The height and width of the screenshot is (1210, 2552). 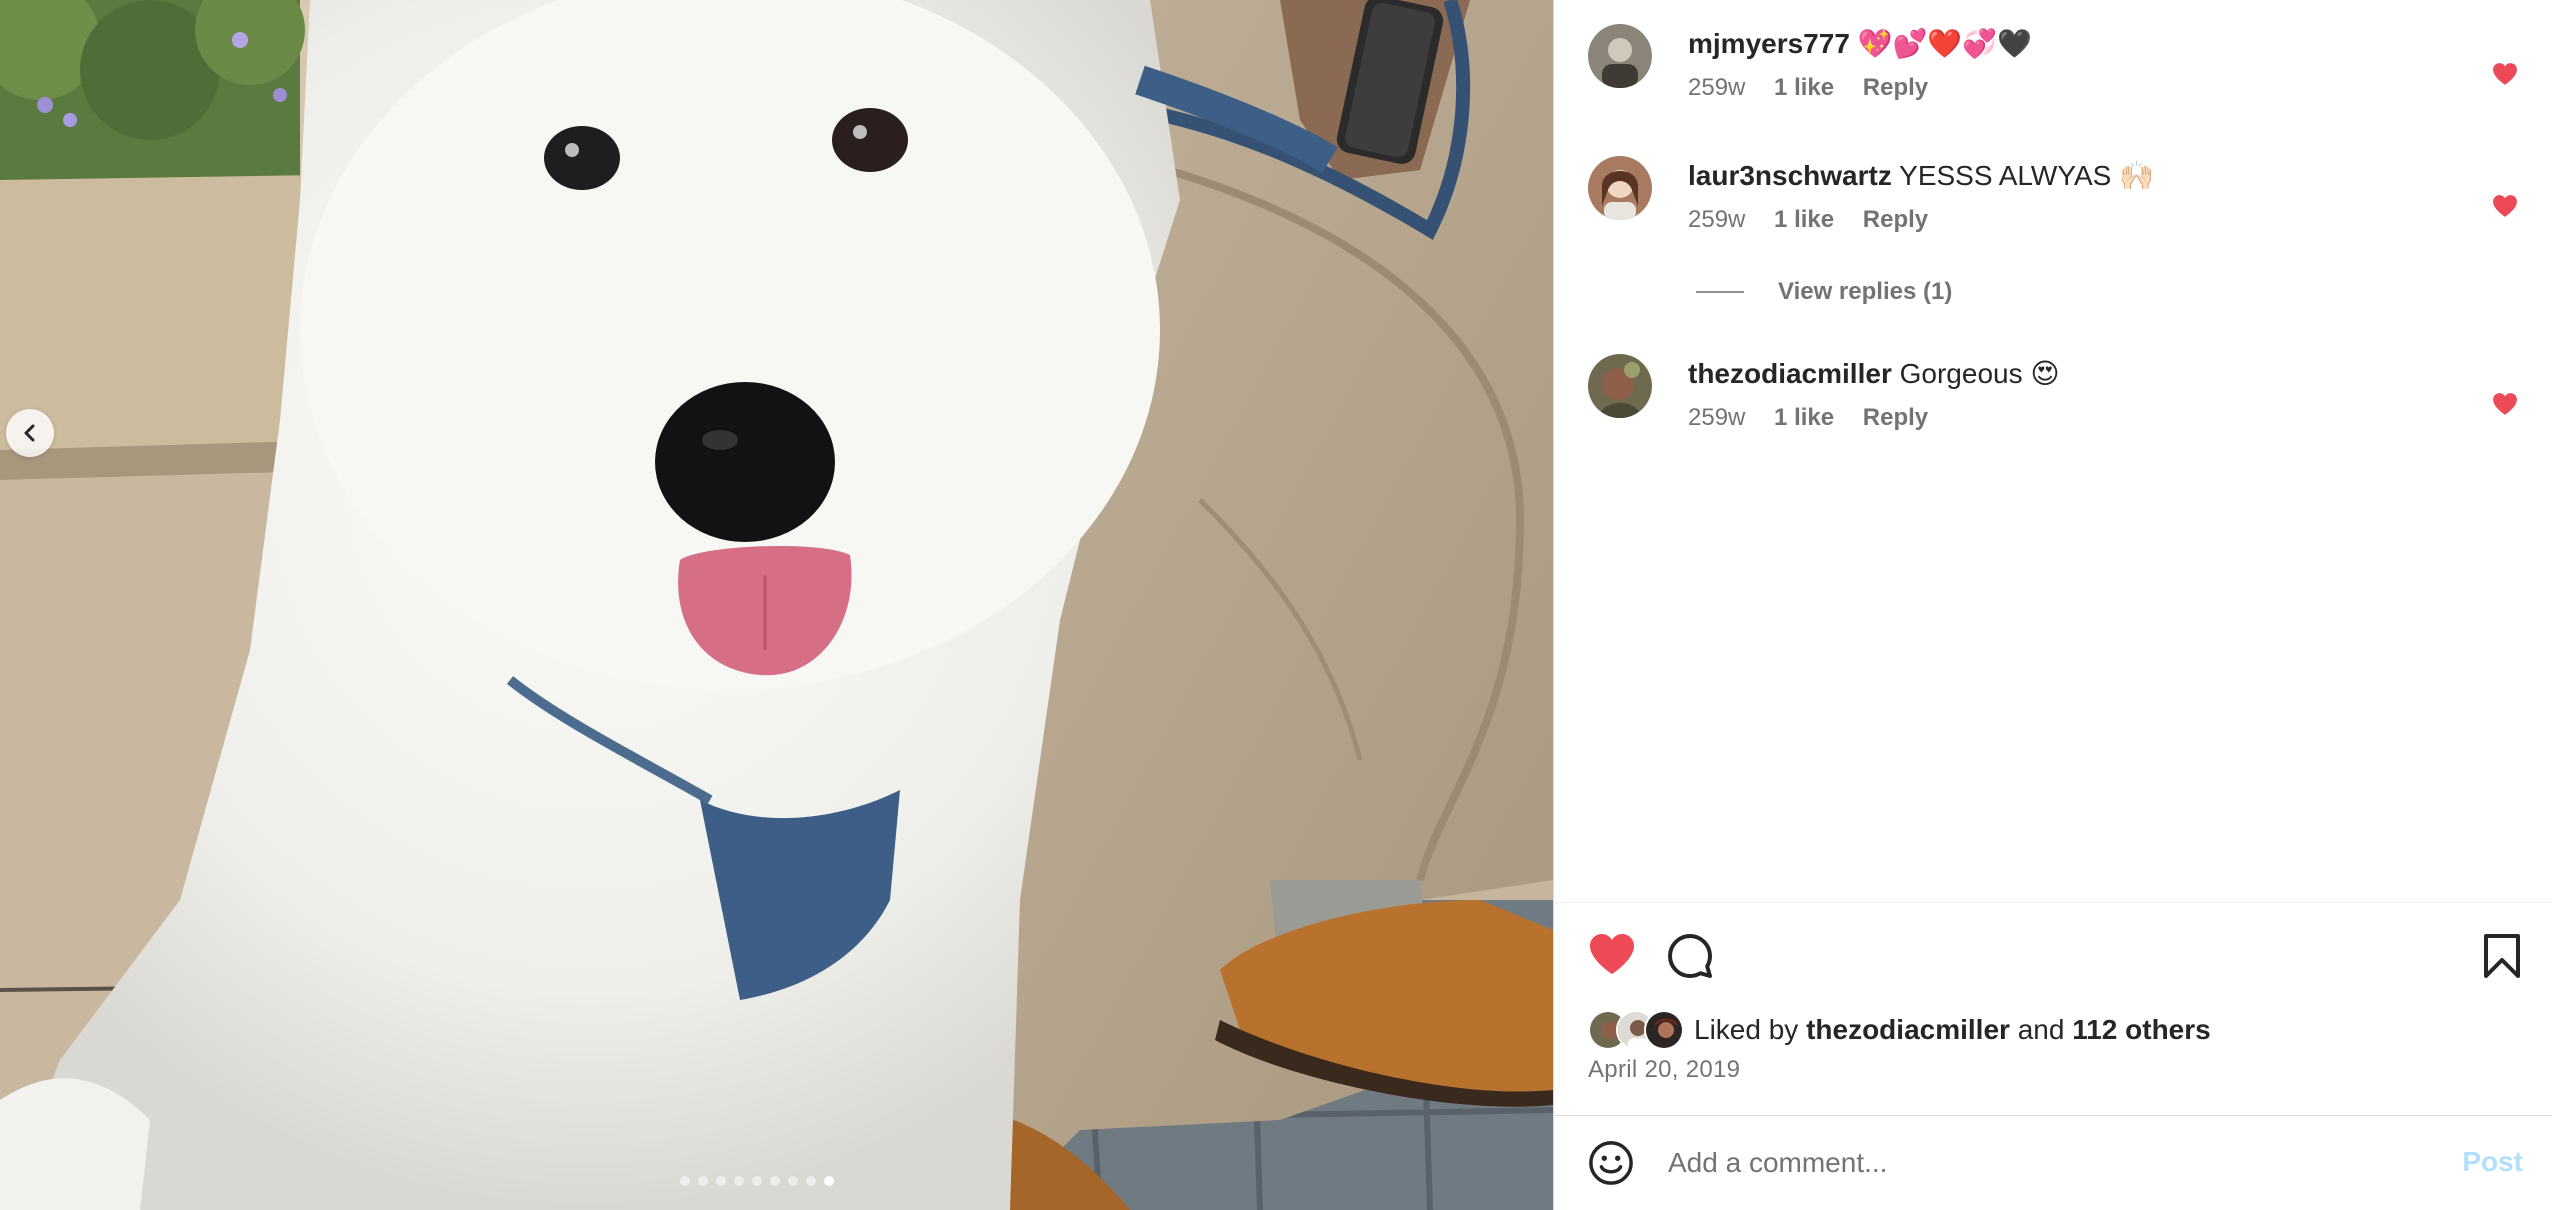 I want to click on previous-photo-button, so click(x=30, y=433).